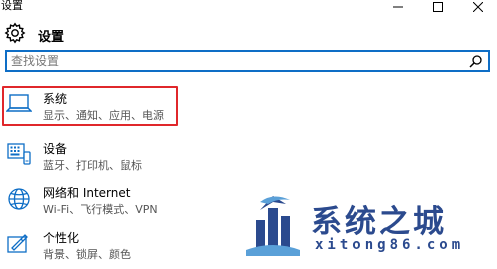  What do you see at coordinates (19, 154) in the screenshot?
I see `keyboard-icon` at bounding box center [19, 154].